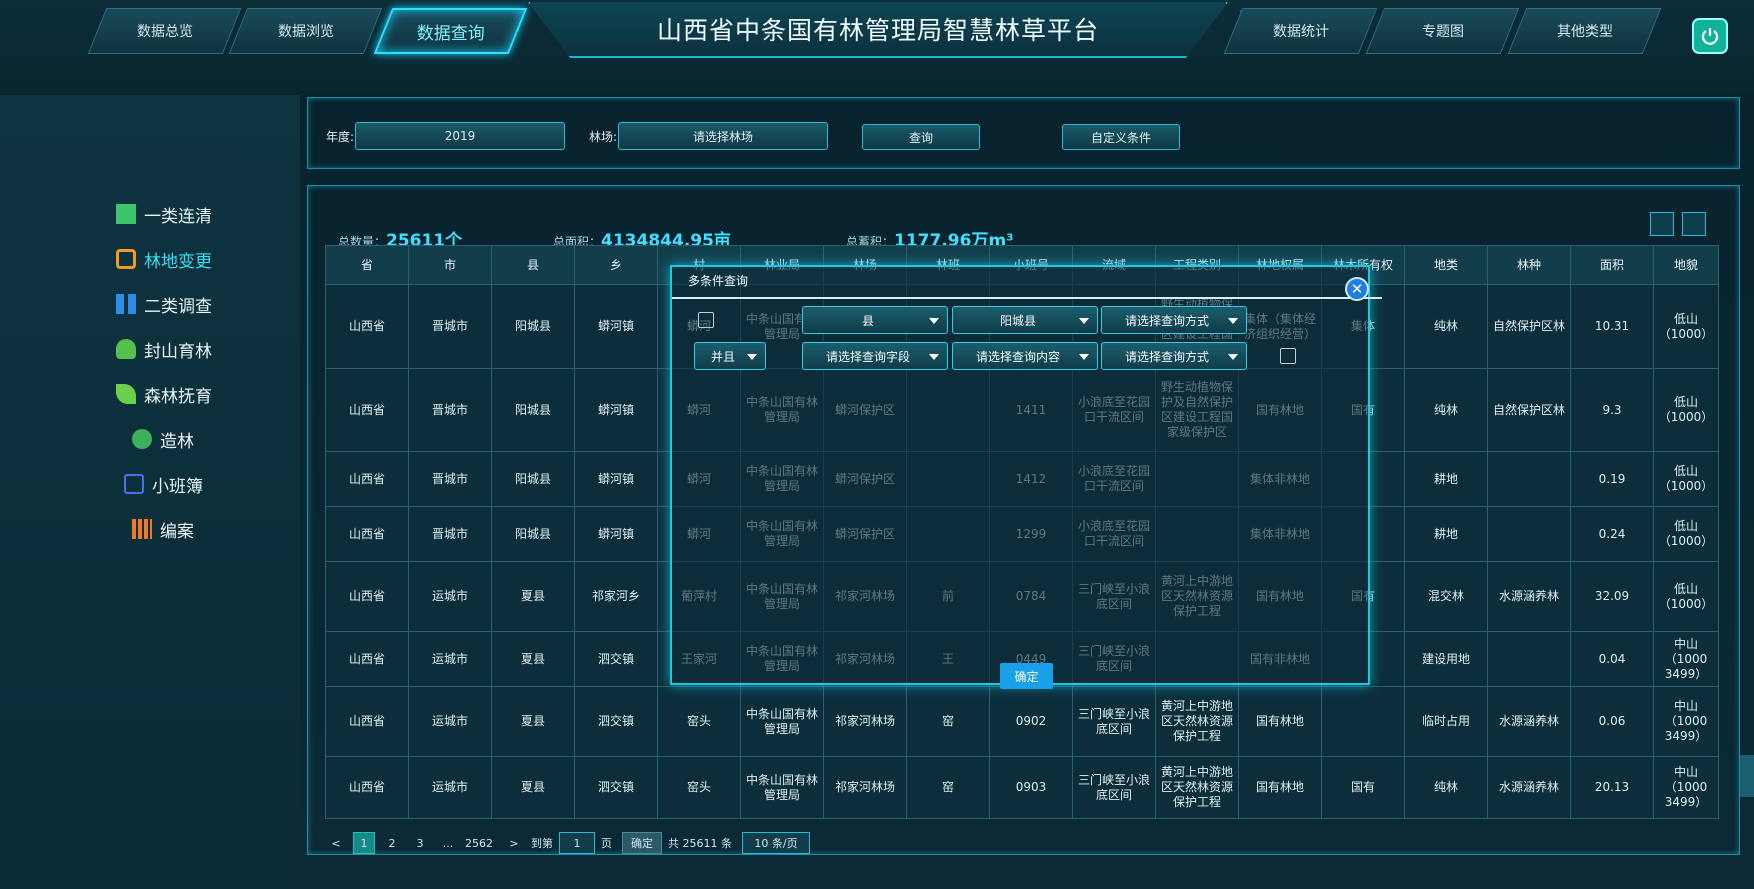 This screenshot has width=1754, height=889. I want to click on table-cell: 混交林, so click(1446, 596).